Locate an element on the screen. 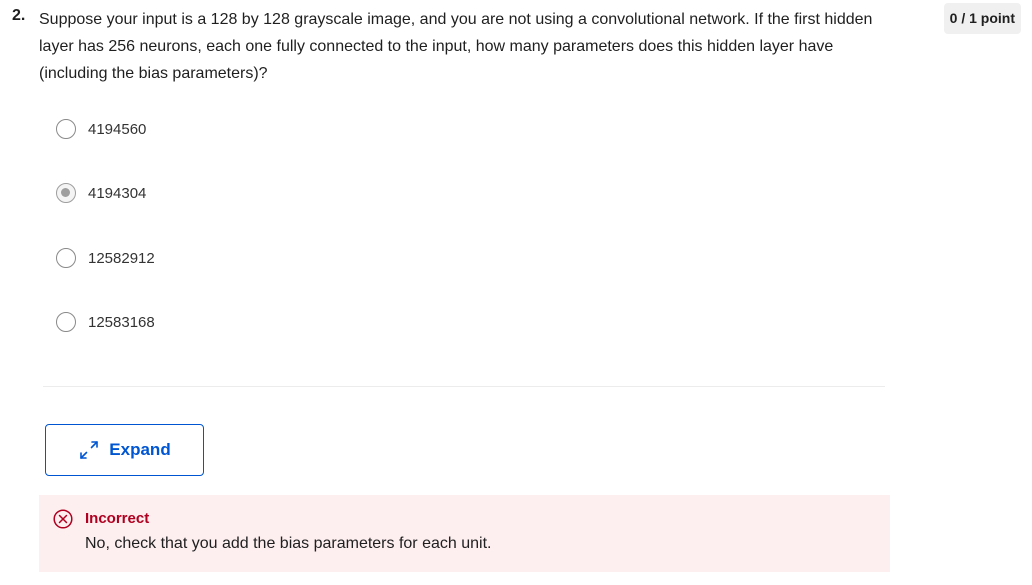  option-4: 12583168 is located at coordinates (105, 322).